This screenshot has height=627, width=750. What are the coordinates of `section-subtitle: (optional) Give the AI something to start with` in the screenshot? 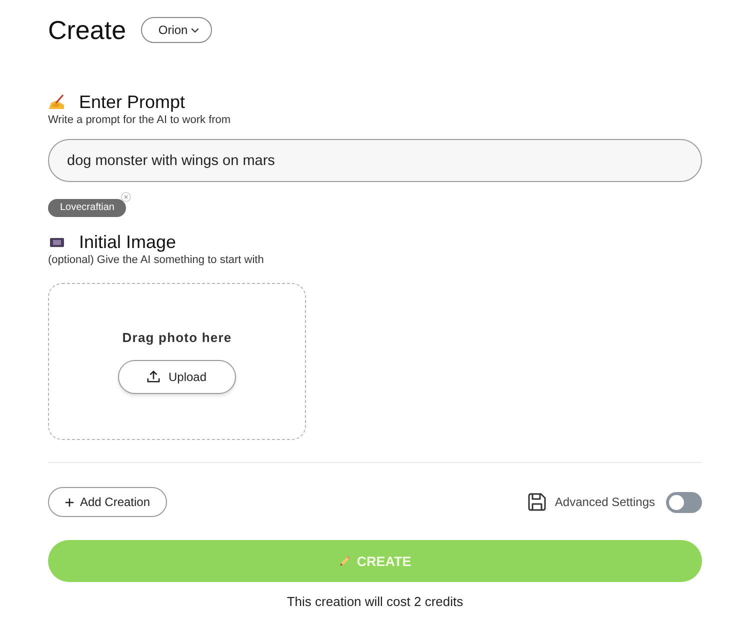 It's located at (156, 260).